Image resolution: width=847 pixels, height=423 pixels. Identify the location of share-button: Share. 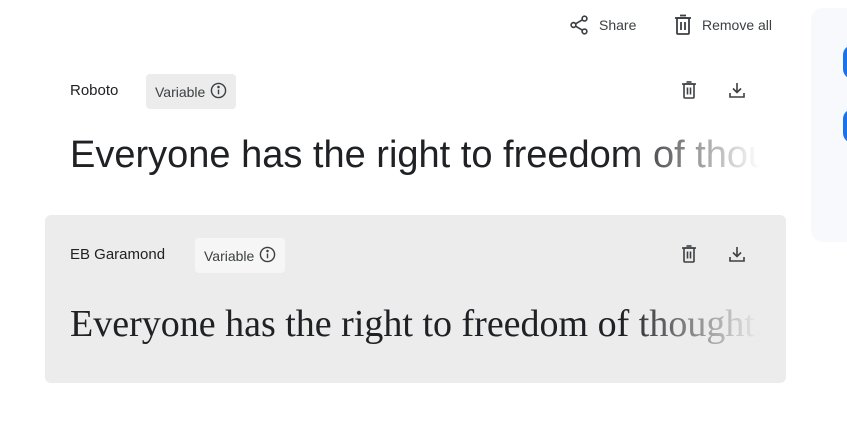
(602, 25).